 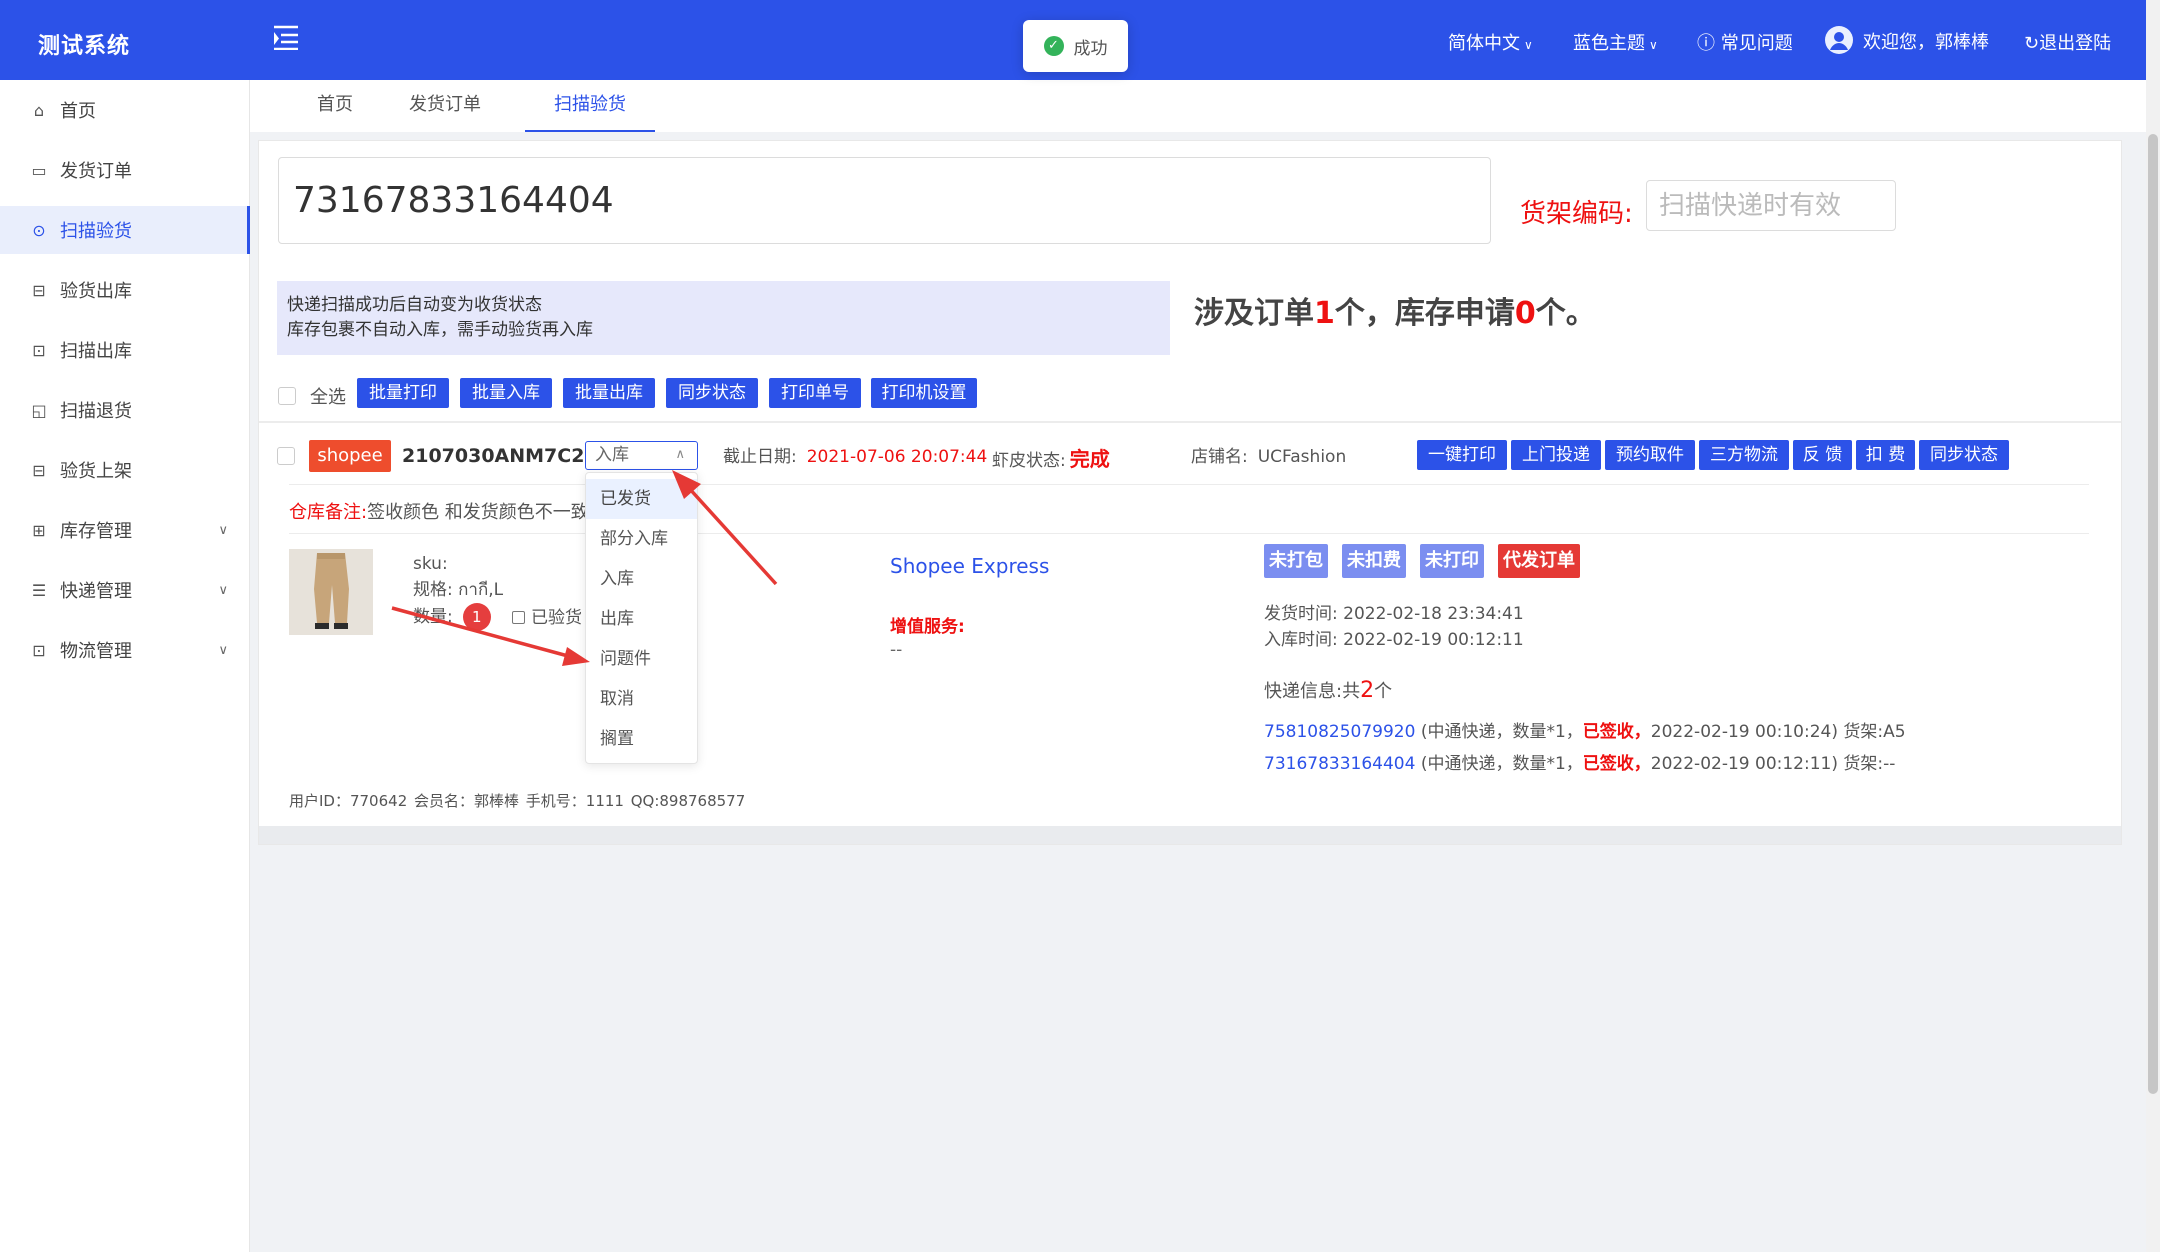 I want to click on order-number: 2107030ANM7C27, so click(x=500, y=456).